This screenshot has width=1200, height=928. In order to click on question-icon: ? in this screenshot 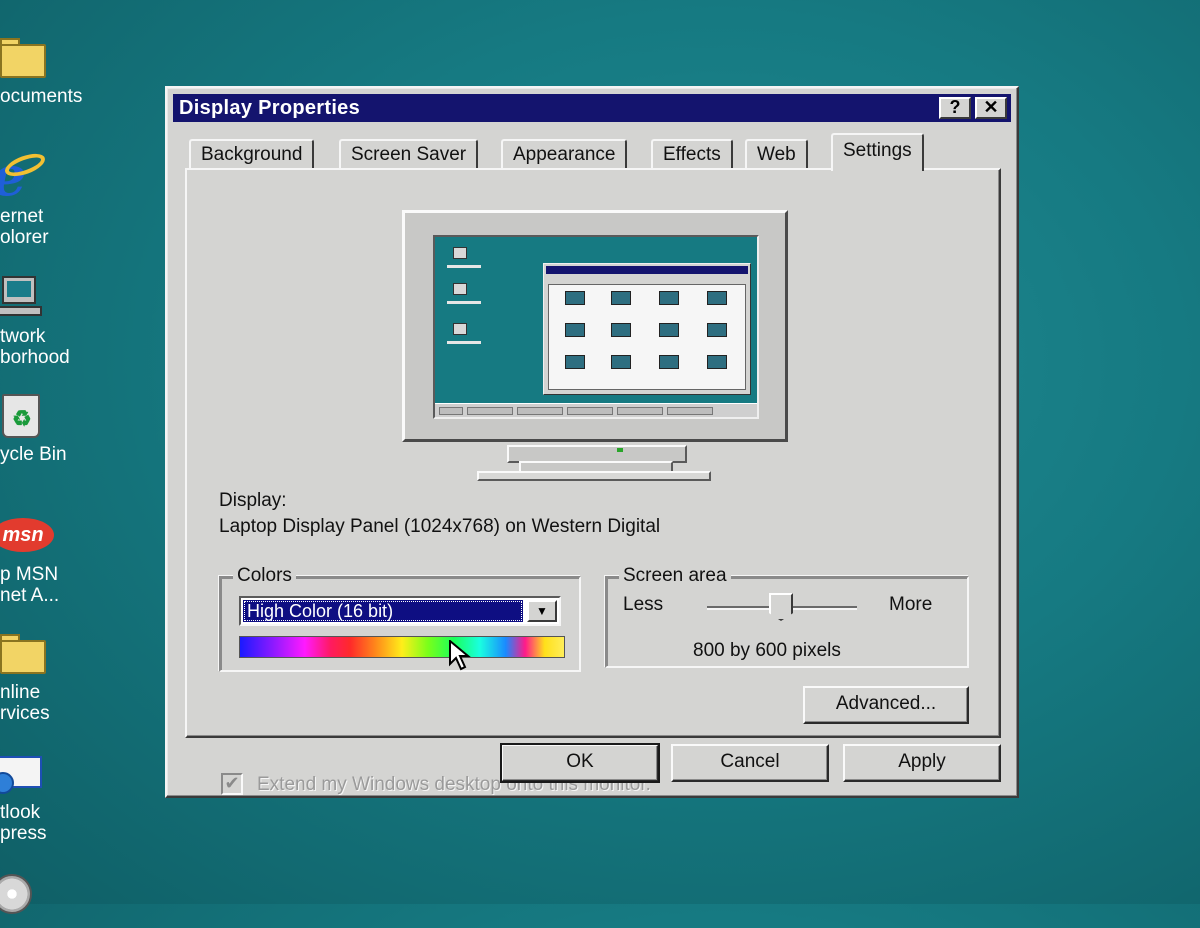, I will do `click(955, 107)`.